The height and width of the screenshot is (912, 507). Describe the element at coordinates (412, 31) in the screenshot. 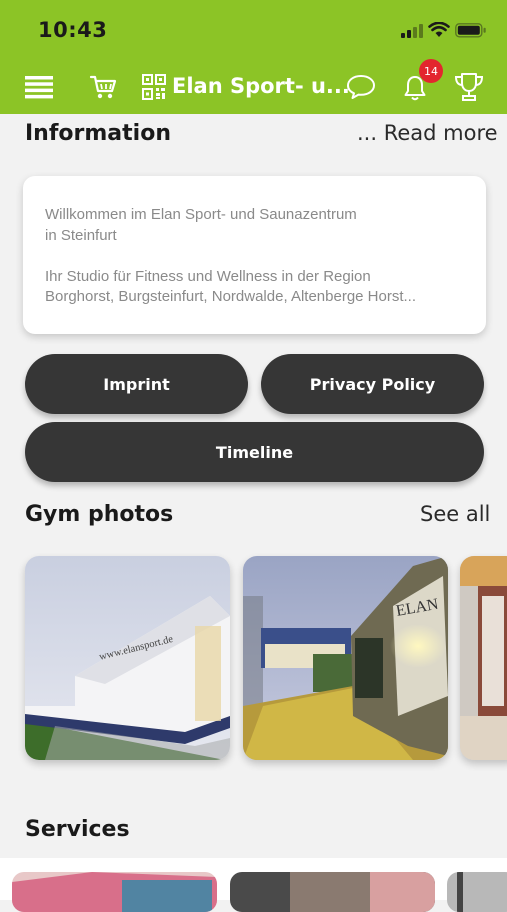

I see `cellular-signal-icon` at that location.